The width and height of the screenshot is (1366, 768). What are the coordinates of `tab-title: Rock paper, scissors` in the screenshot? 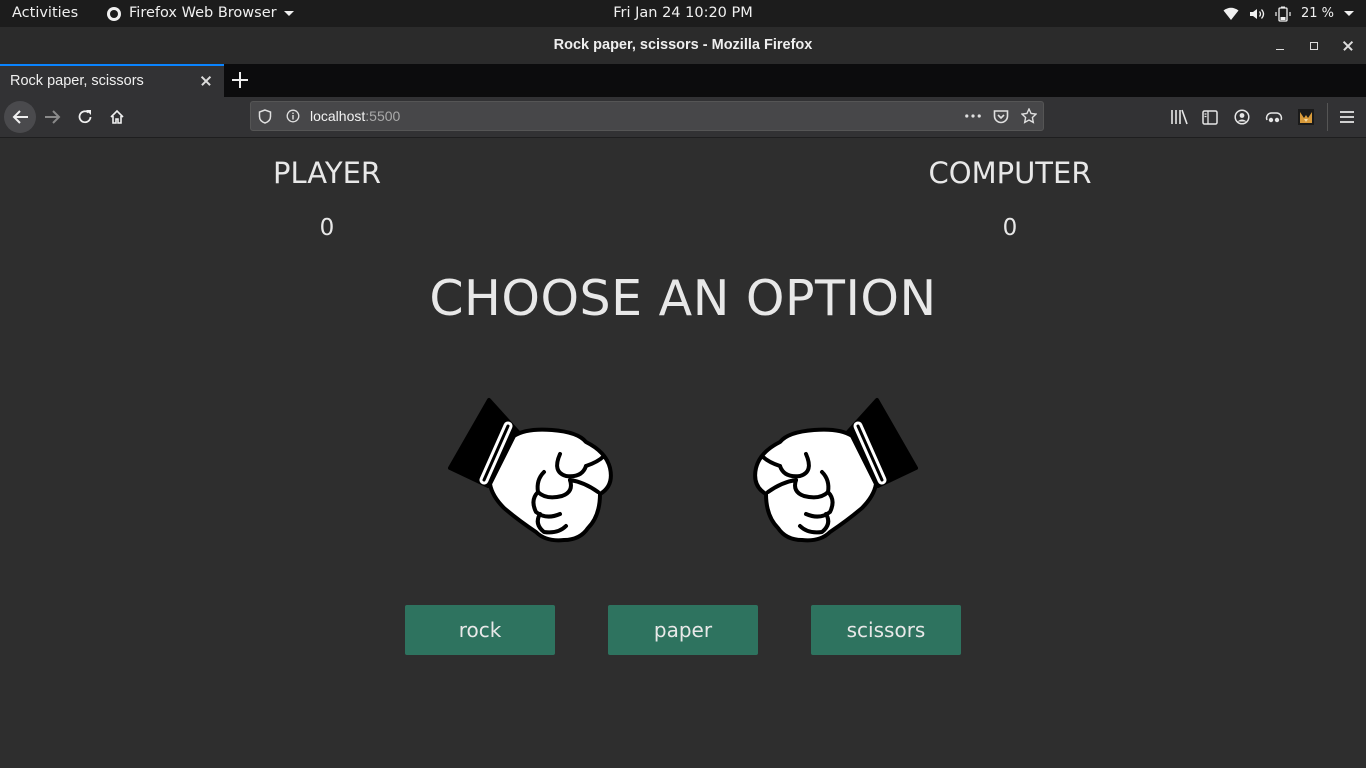 It's located at (77, 81).